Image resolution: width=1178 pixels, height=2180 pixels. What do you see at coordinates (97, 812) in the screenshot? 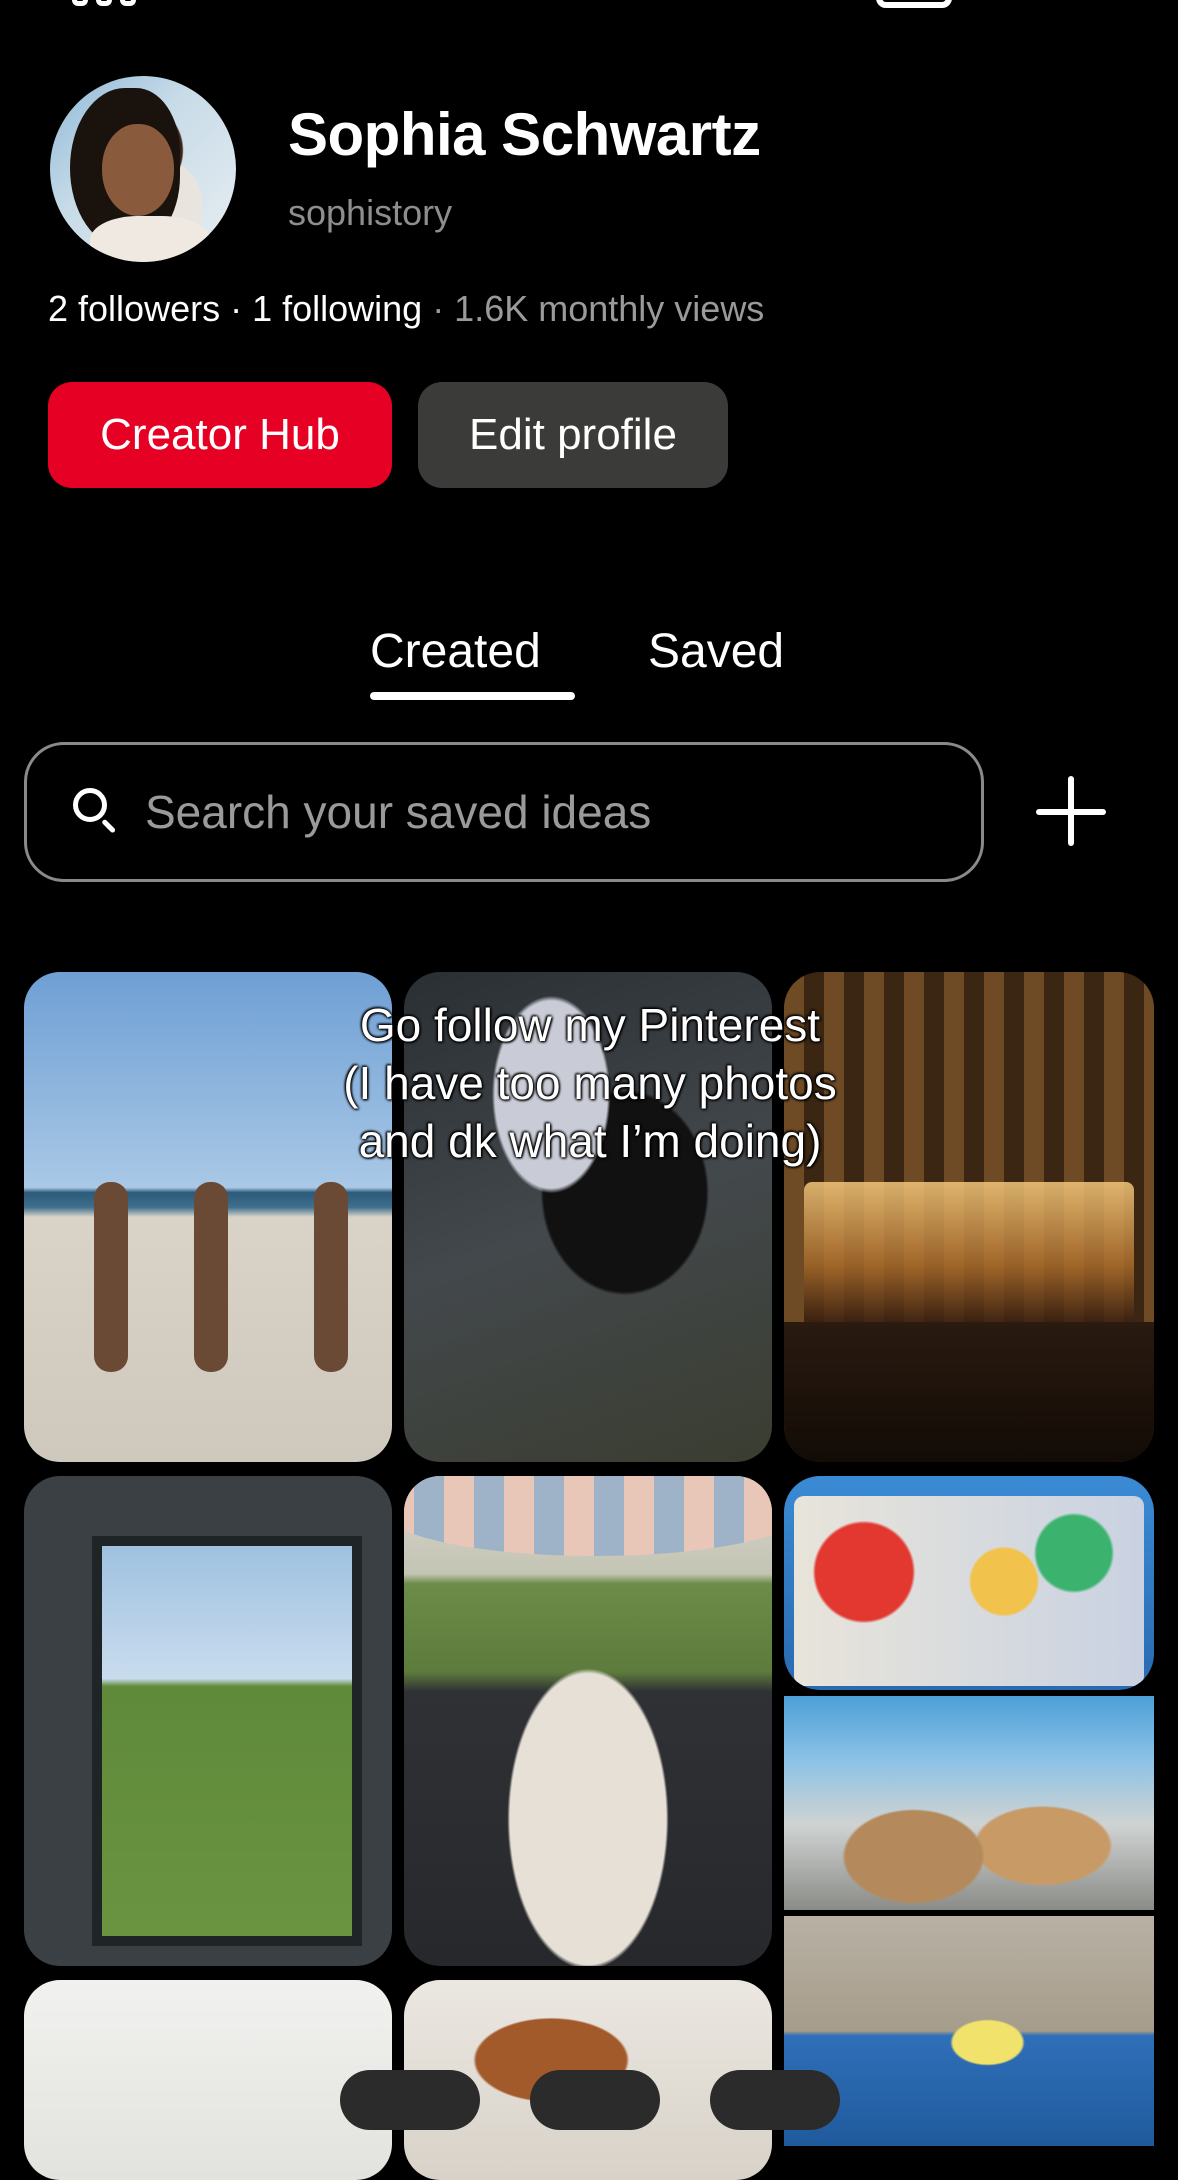
I see `search-icon` at bounding box center [97, 812].